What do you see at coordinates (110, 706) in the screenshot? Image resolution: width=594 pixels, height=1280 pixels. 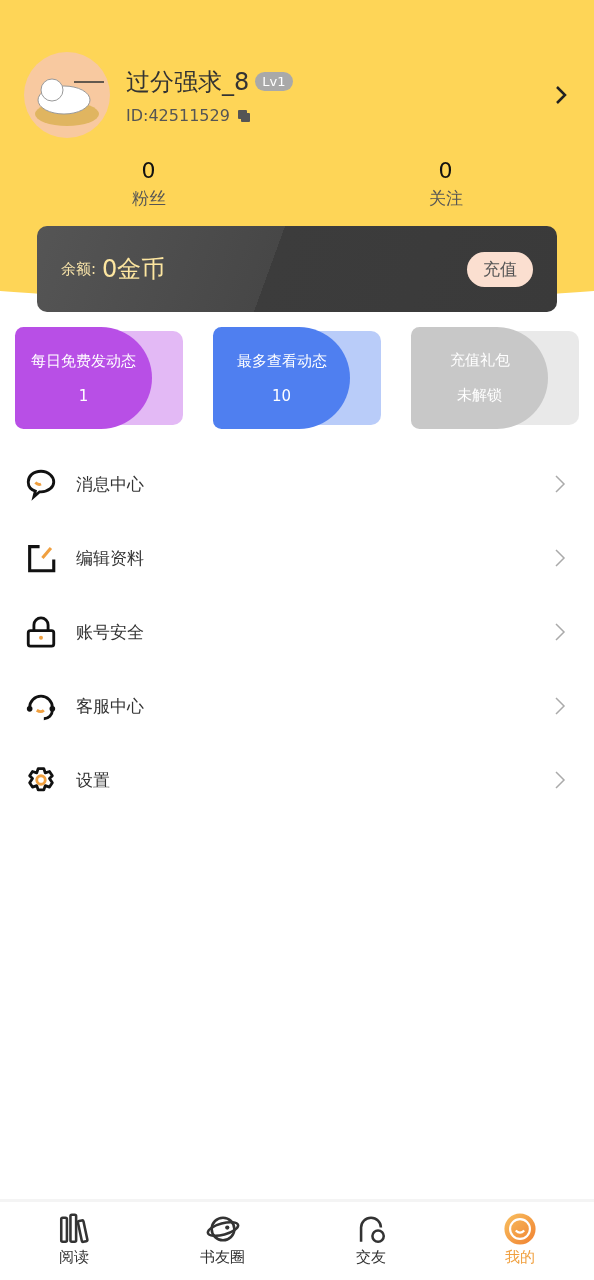 I see `menu-label: 客服中心` at bounding box center [110, 706].